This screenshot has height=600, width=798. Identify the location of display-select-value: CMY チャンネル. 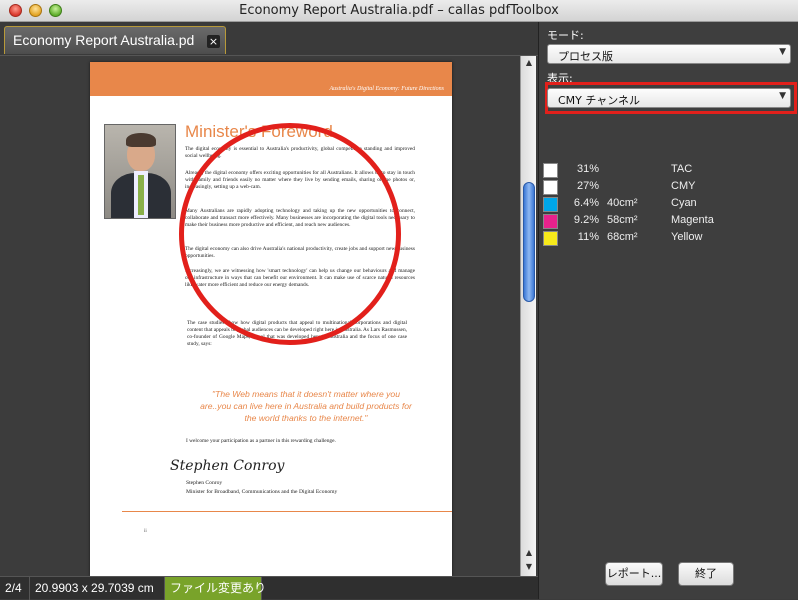
(599, 100).